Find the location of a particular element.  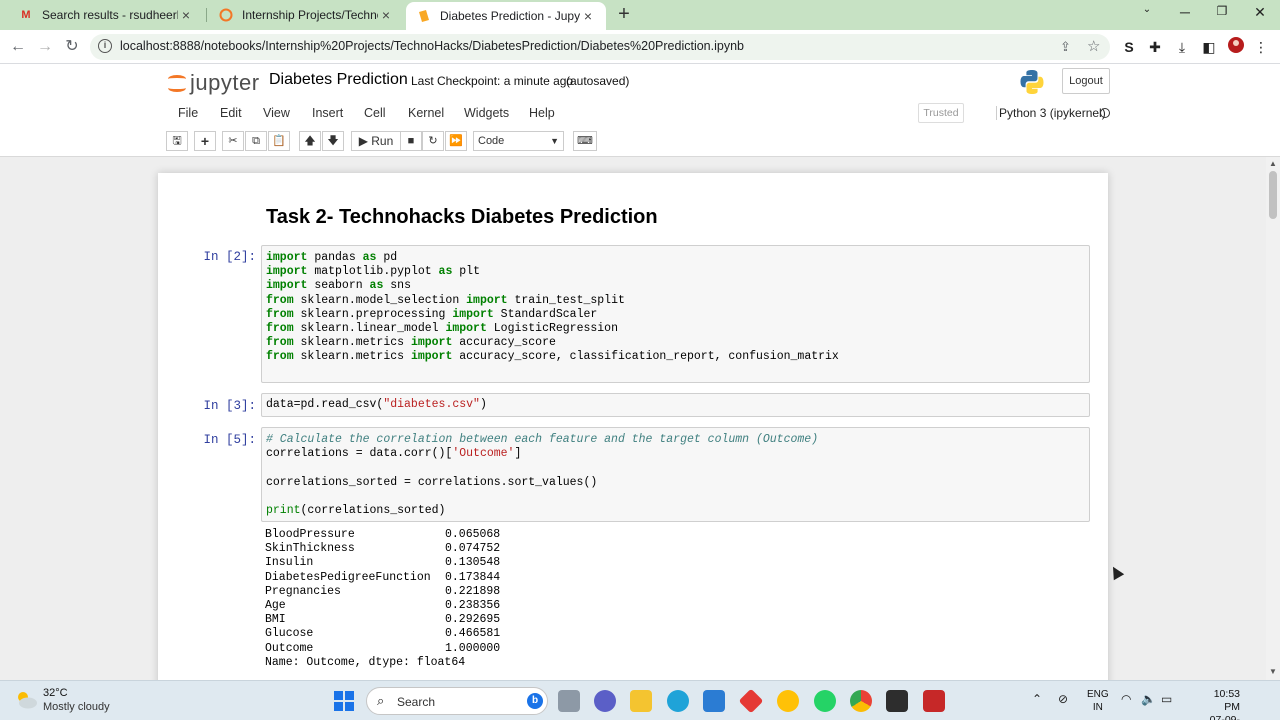

file-explorer-icon is located at coordinates (641, 701).